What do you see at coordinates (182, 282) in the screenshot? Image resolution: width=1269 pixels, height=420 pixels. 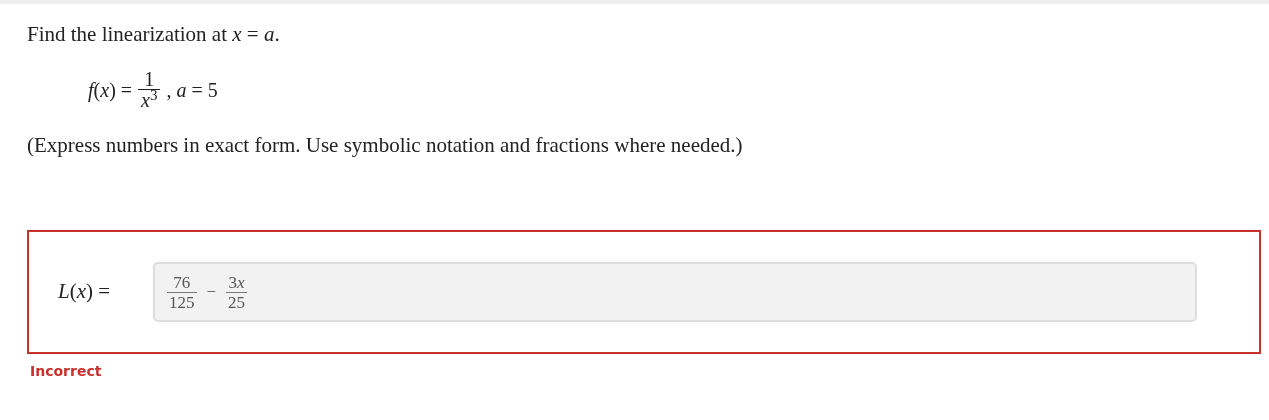 I see `fraction-numerator: 76` at bounding box center [182, 282].